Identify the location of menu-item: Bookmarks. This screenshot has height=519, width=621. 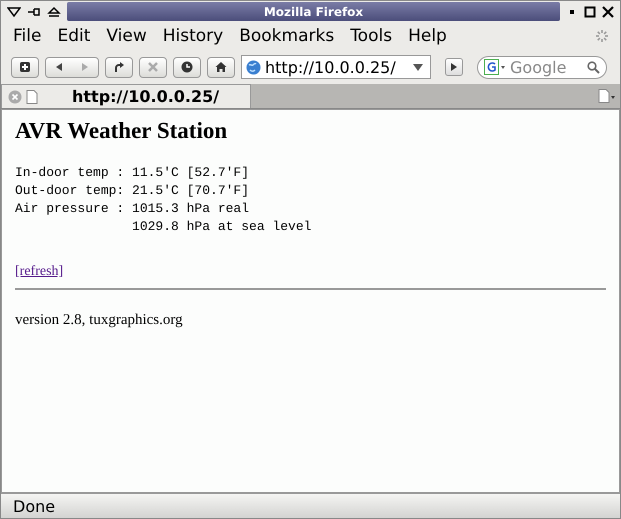
(286, 36).